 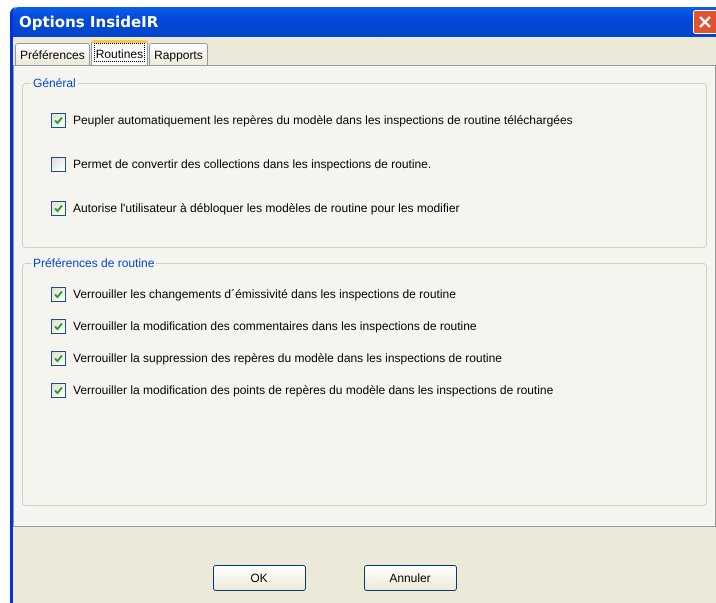 What do you see at coordinates (119, 52) in the screenshot?
I see `tab: Routines` at bounding box center [119, 52].